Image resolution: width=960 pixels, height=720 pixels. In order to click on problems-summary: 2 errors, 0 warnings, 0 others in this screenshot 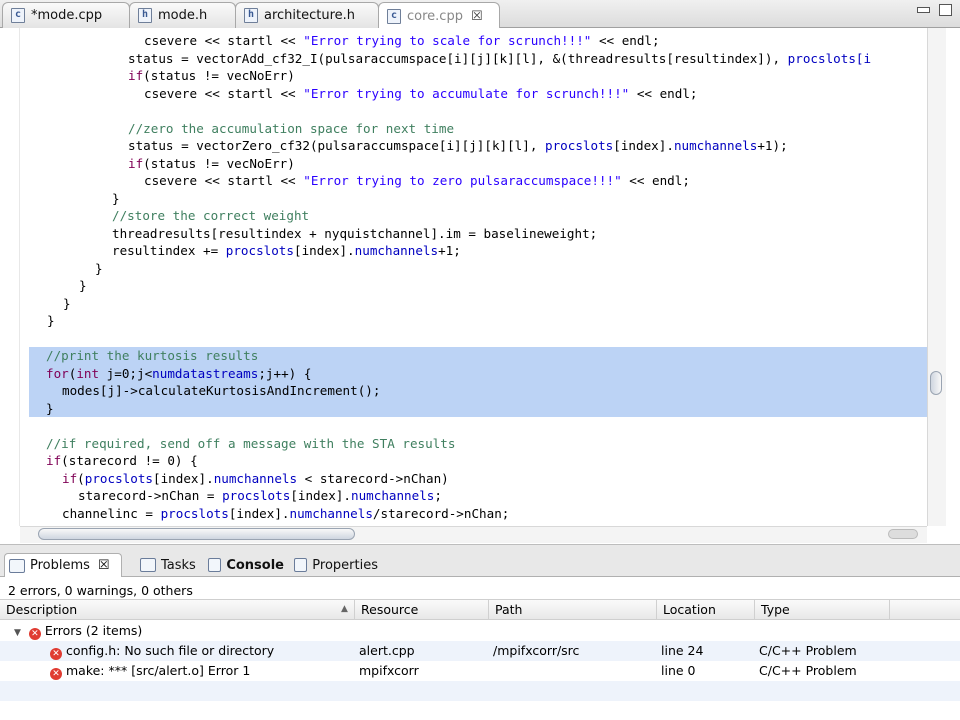, I will do `click(100, 590)`.